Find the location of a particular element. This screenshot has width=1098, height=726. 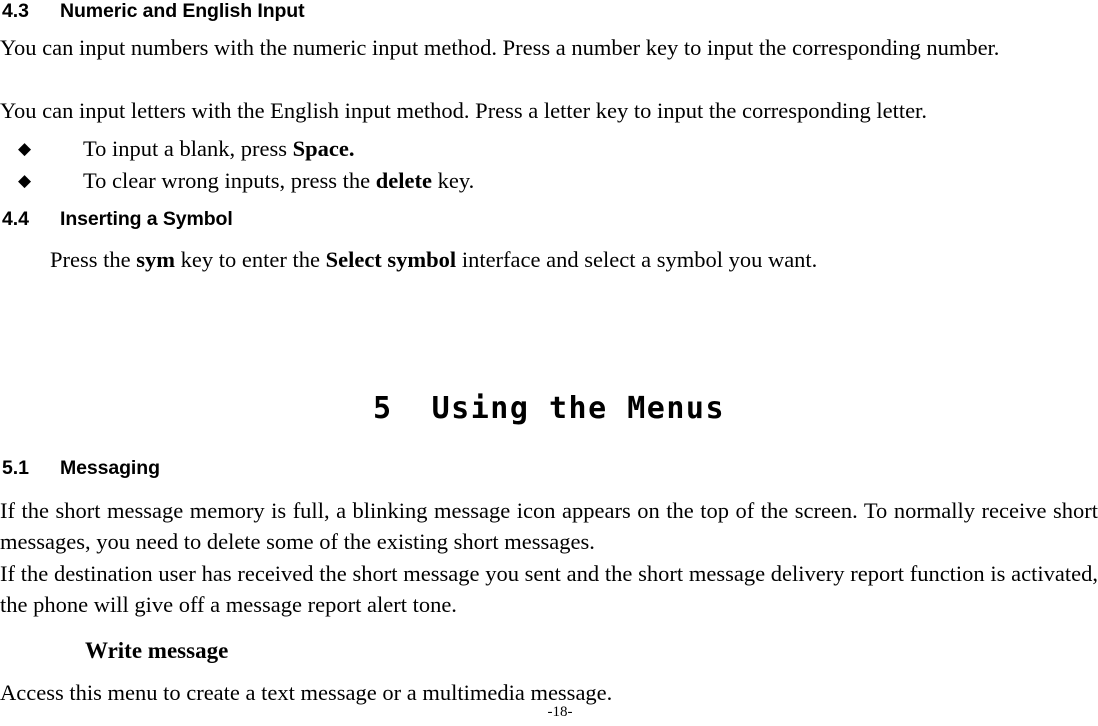

section-number-5-1: 5.1 is located at coordinates (15, 468).